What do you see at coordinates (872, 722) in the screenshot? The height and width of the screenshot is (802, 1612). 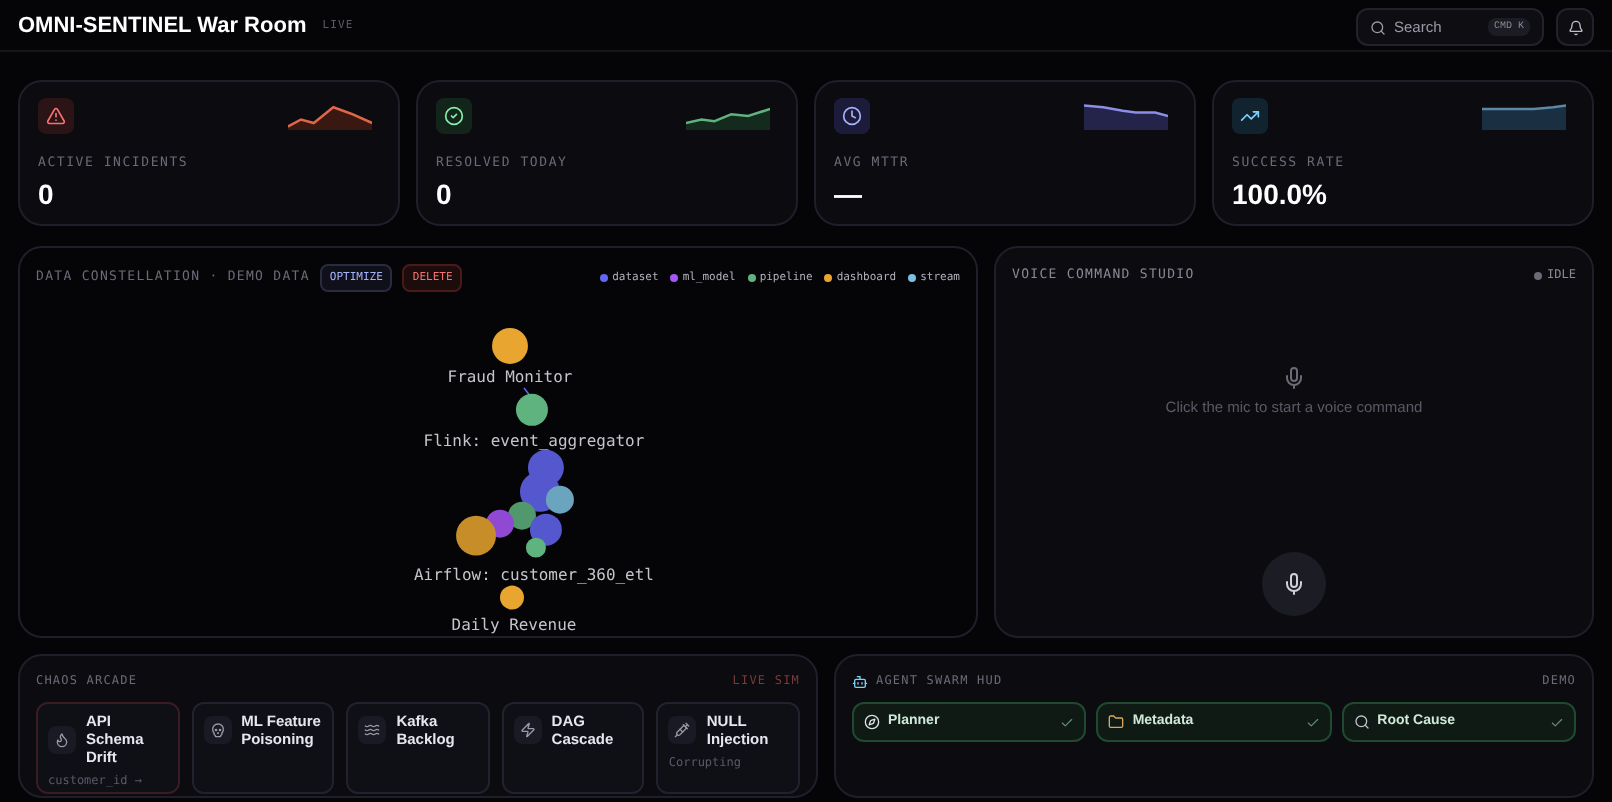 I see `compass-icon` at bounding box center [872, 722].